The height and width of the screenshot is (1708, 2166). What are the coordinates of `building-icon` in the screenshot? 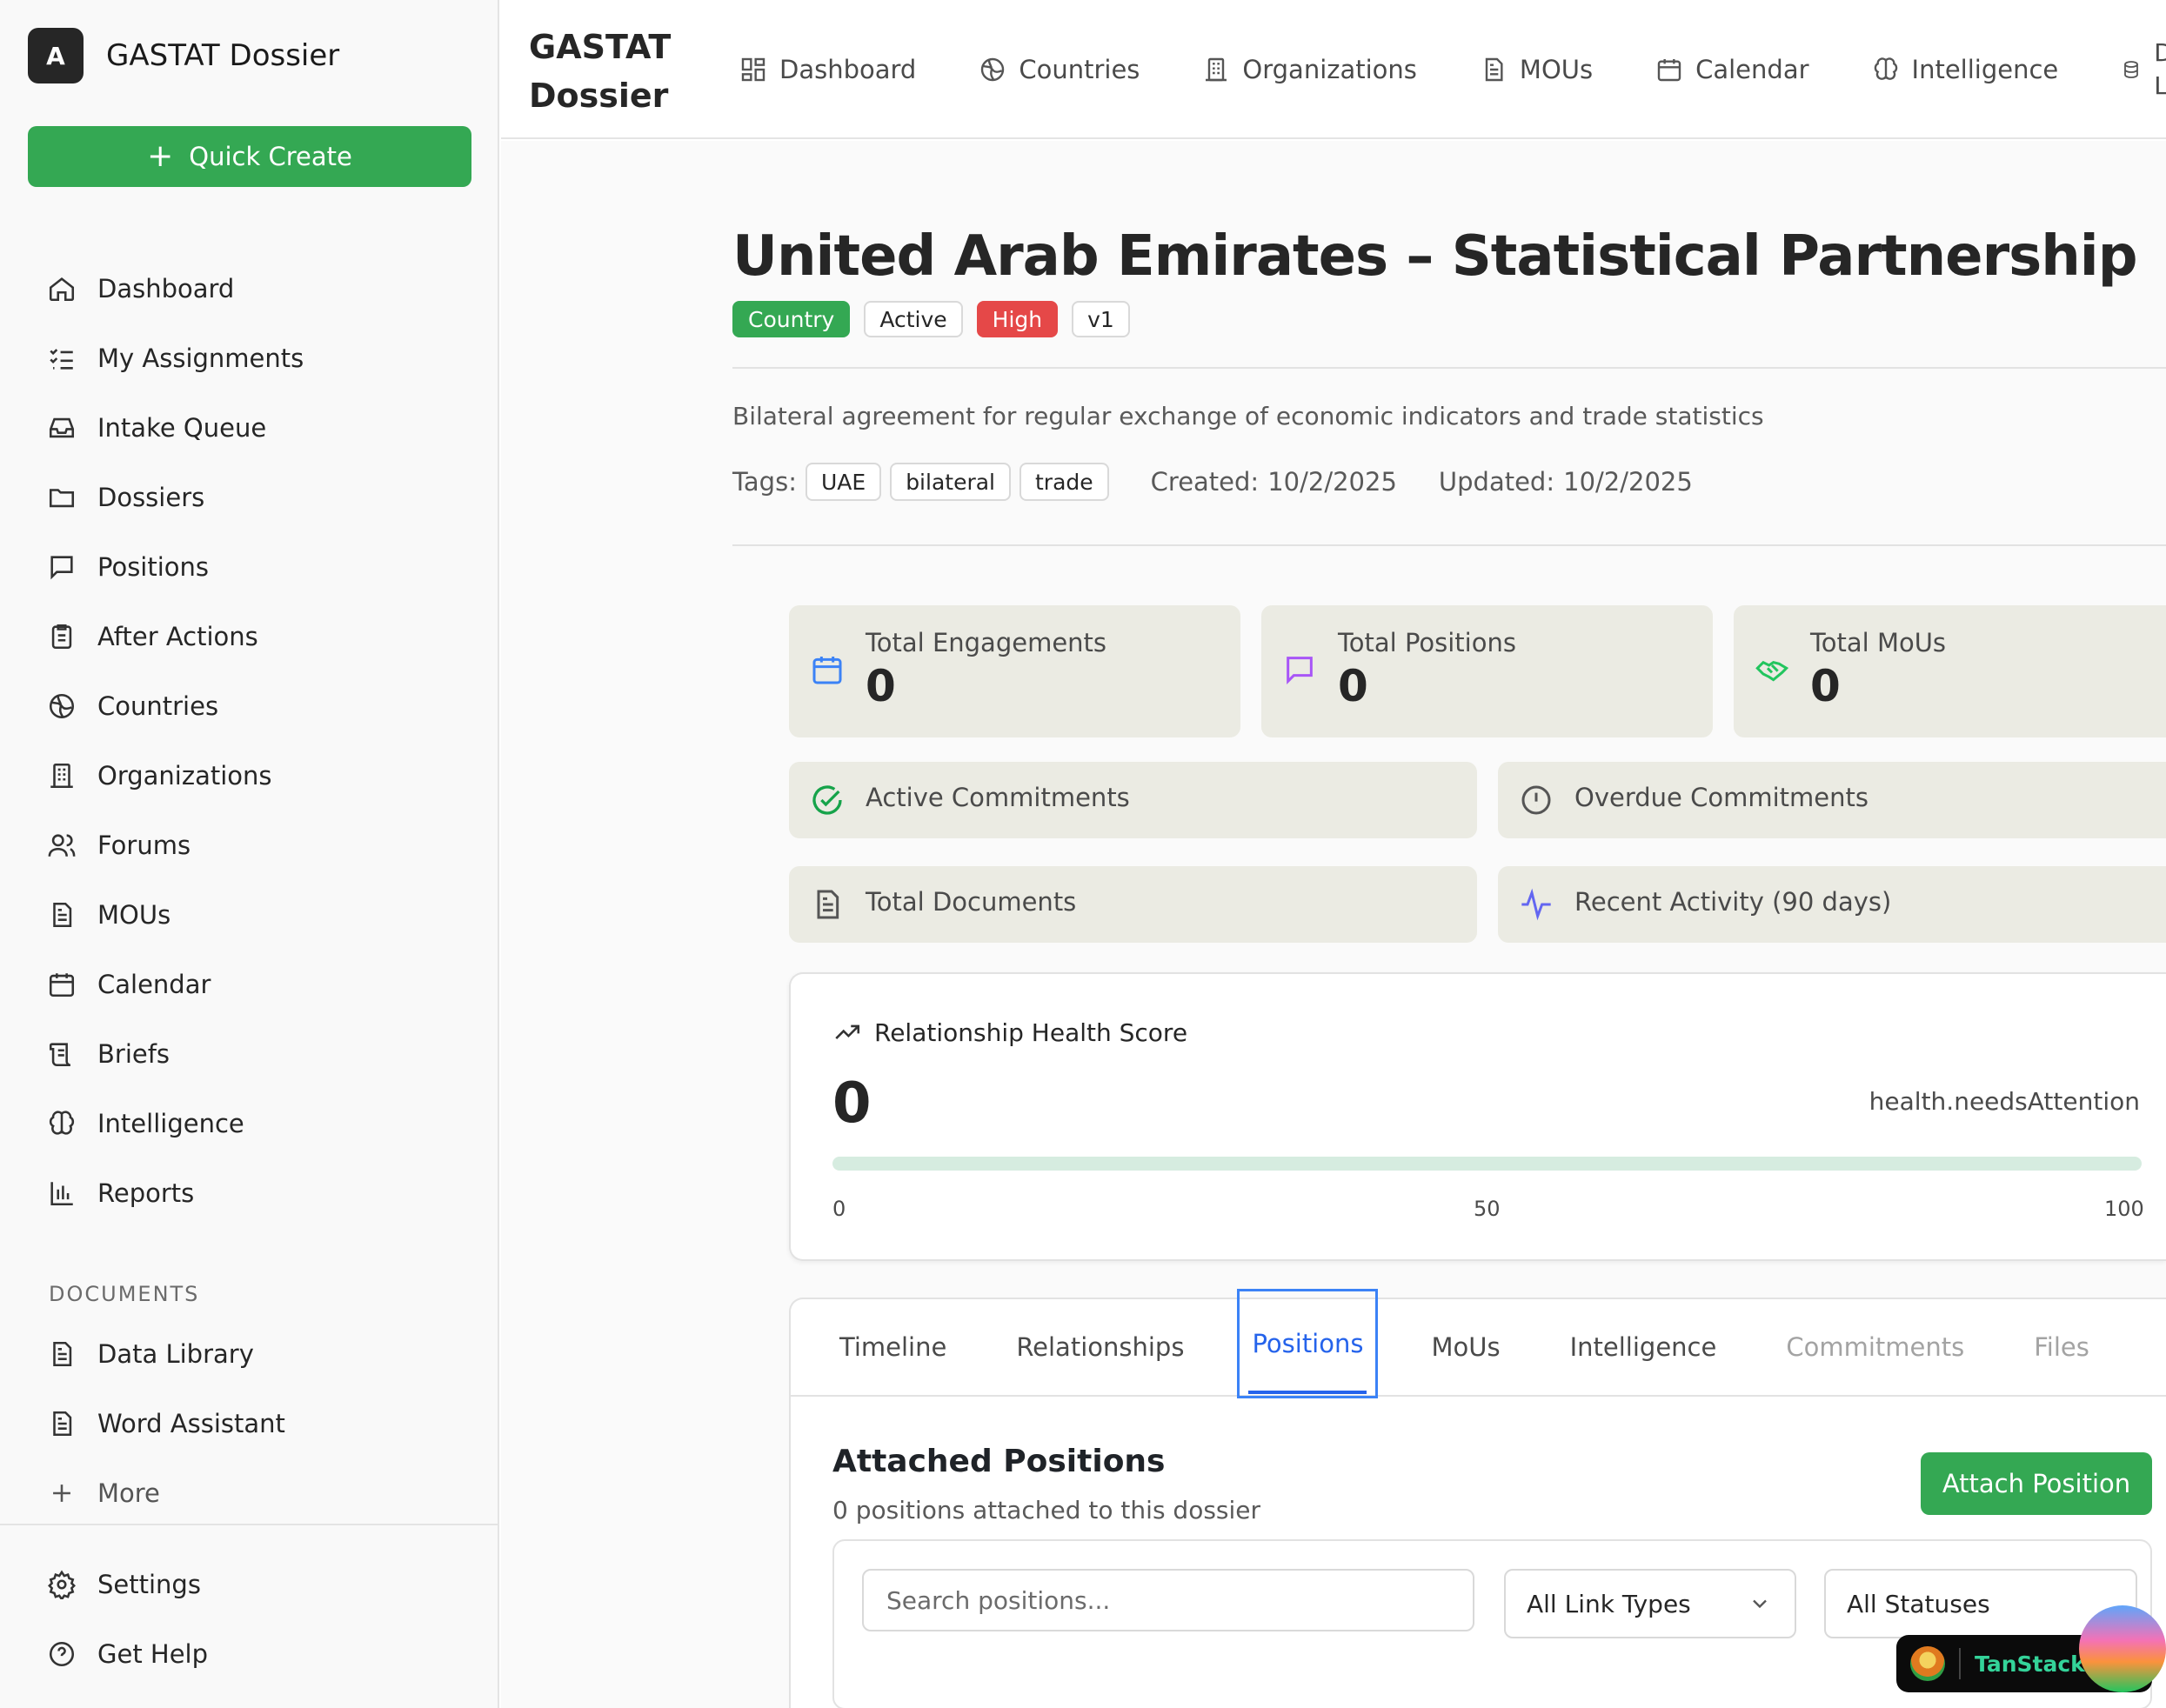 It's located at (1216, 69).